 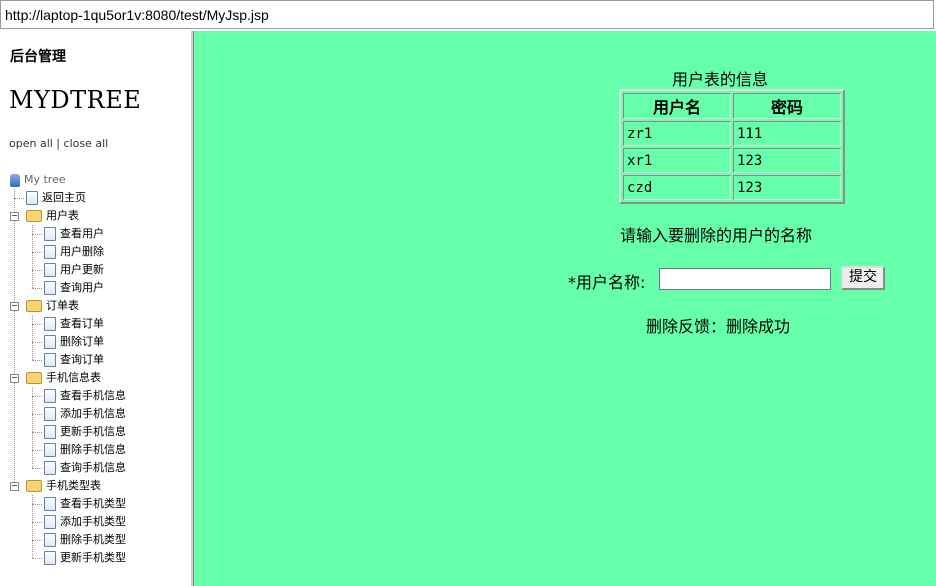 What do you see at coordinates (677, 160) in the screenshot?
I see `cell-username: xr1` at bounding box center [677, 160].